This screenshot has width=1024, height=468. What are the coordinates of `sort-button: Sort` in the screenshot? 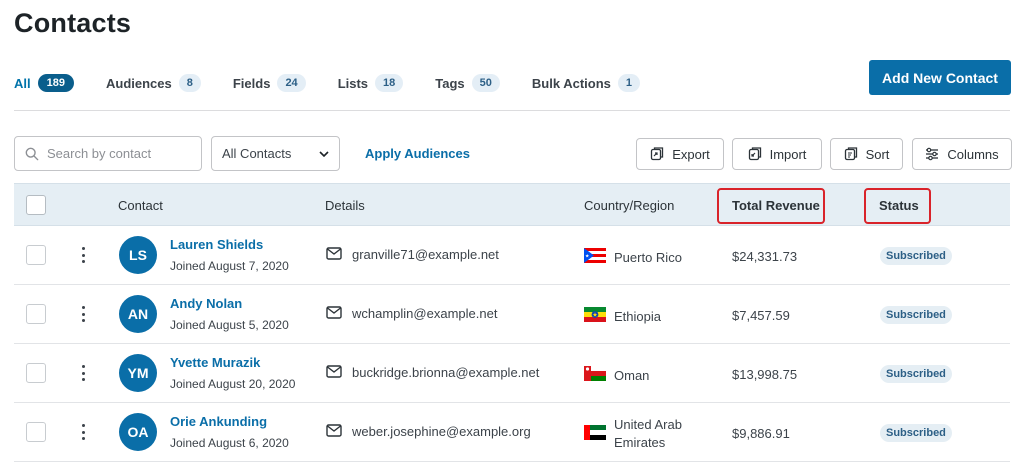 It's located at (866, 154).